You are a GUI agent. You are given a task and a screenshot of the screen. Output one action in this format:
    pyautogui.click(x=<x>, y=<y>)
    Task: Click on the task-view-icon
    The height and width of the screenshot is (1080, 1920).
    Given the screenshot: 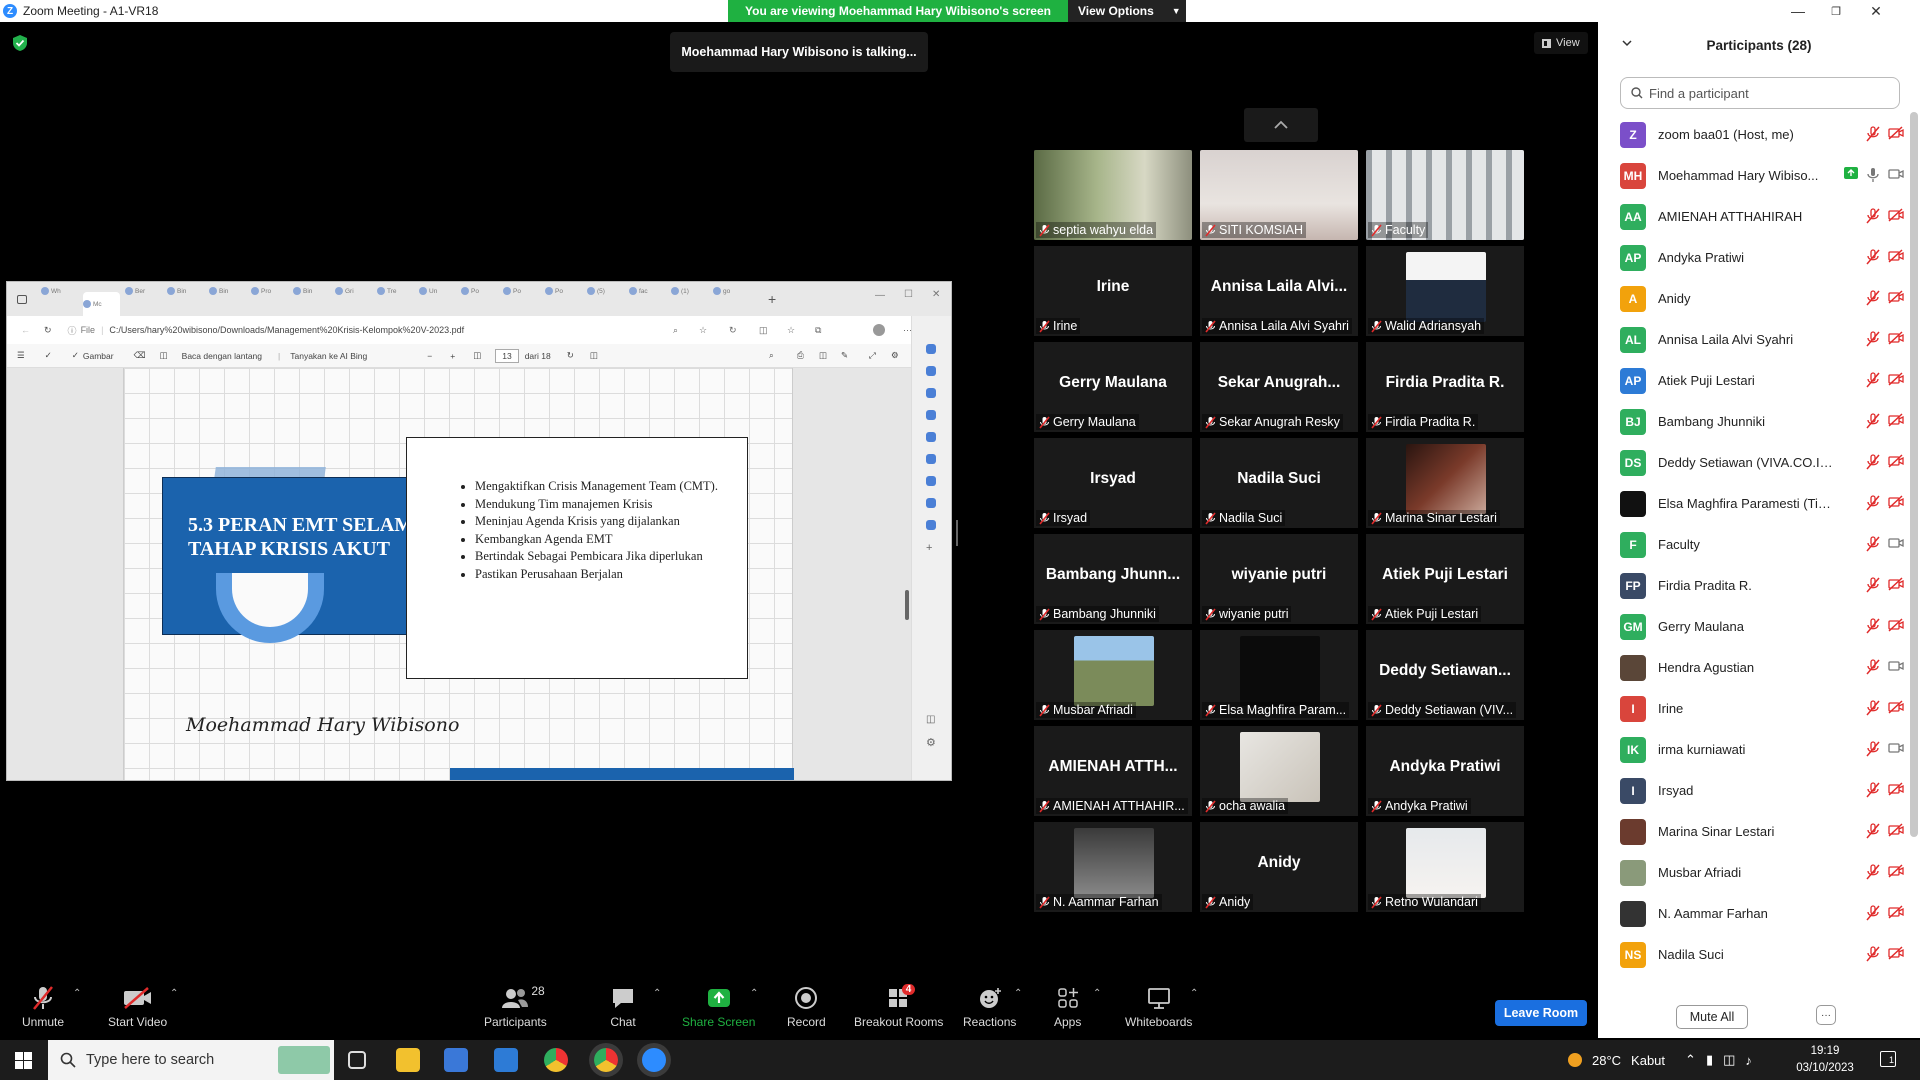 What is the action you would take?
    pyautogui.click(x=357, y=1060)
    